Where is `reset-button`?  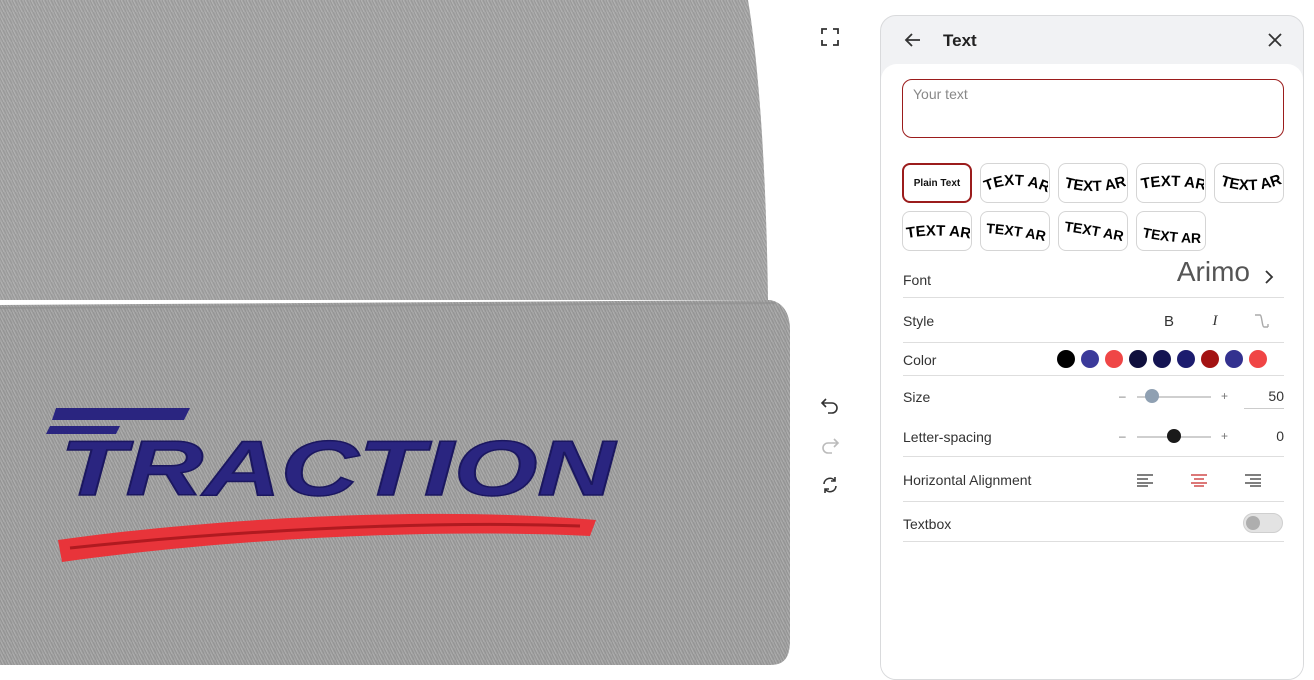
reset-button is located at coordinates (830, 485).